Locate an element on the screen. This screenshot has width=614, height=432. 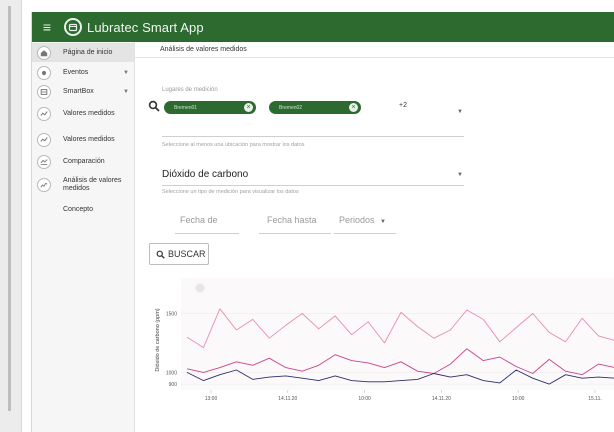
location-chip: Bremen02 × is located at coordinates (315, 107).